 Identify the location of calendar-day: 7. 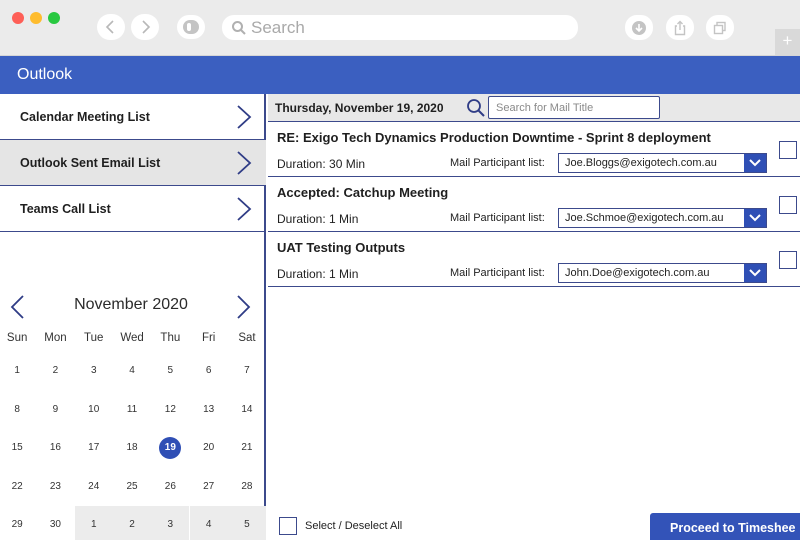
(247, 371).